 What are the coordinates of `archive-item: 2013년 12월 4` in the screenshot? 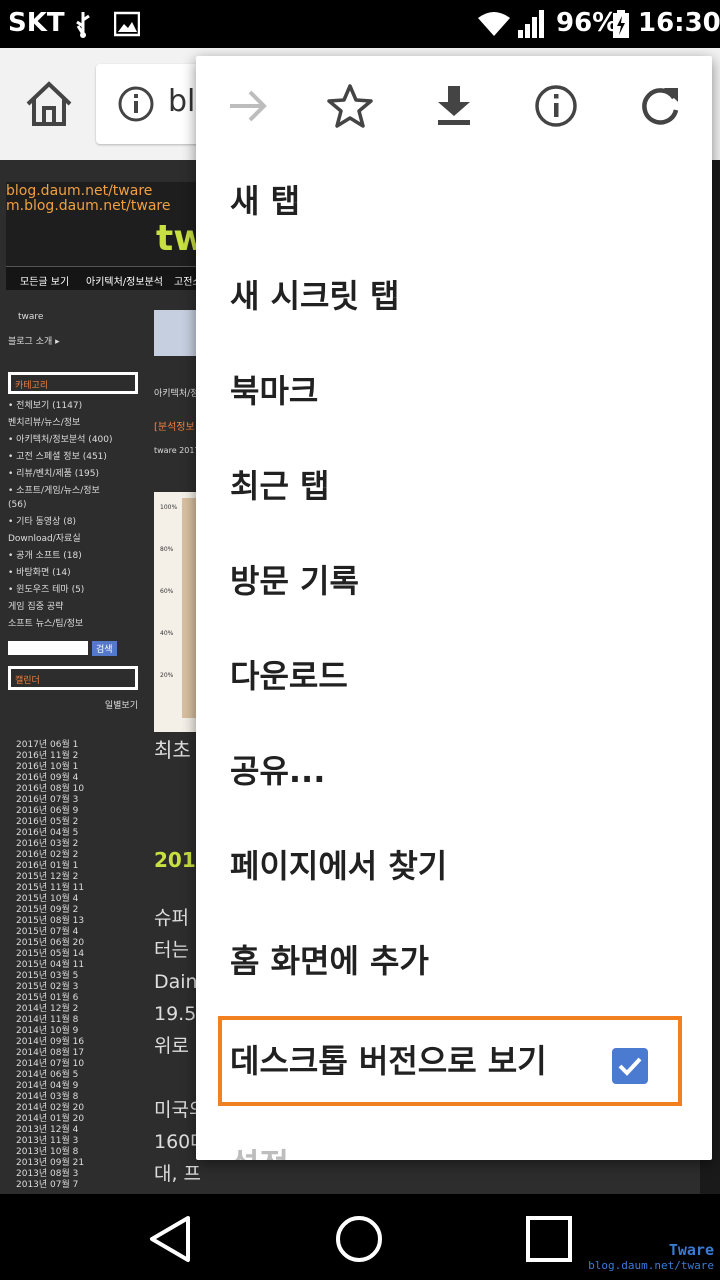 It's located at (61, 1130).